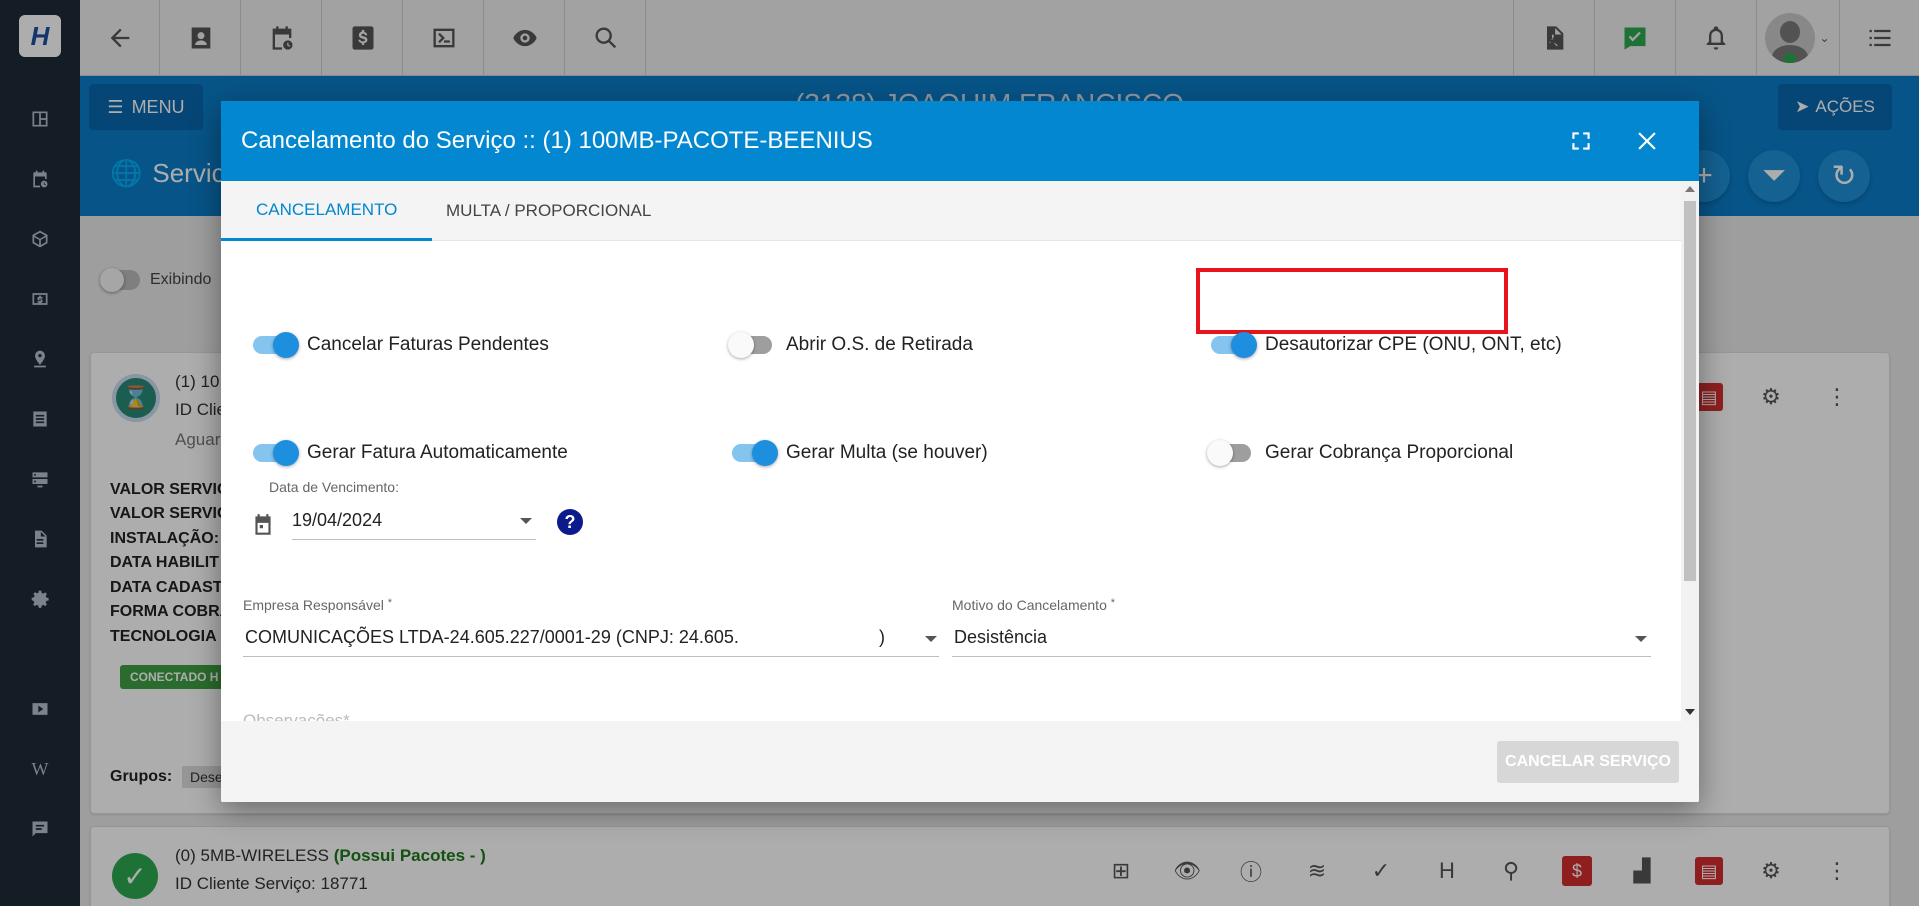 The width and height of the screenshot is (1919, 906). What do you see at coordinates (1000, 637) in the screenshot?
I see `motivo-select: Desistência` at bounding box center [1000, 637].